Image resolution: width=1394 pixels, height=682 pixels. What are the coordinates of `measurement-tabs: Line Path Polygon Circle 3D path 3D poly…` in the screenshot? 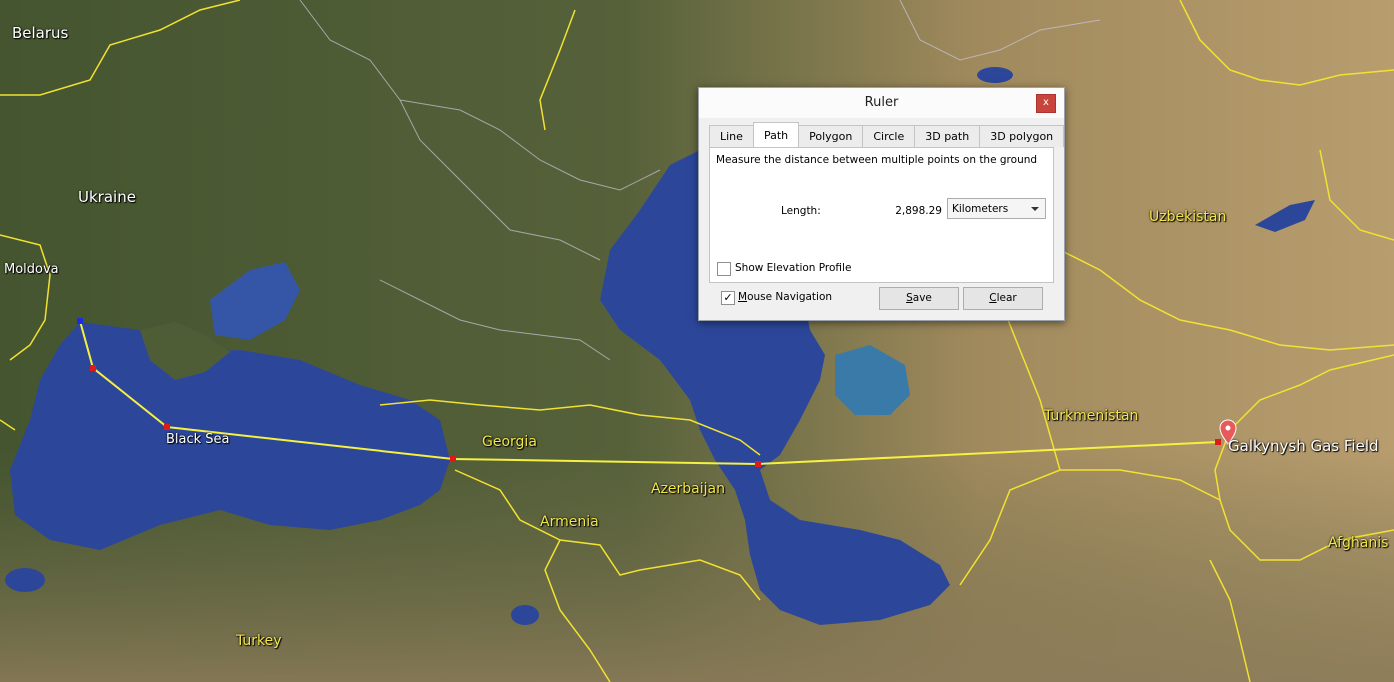 It's located at (887, 134).